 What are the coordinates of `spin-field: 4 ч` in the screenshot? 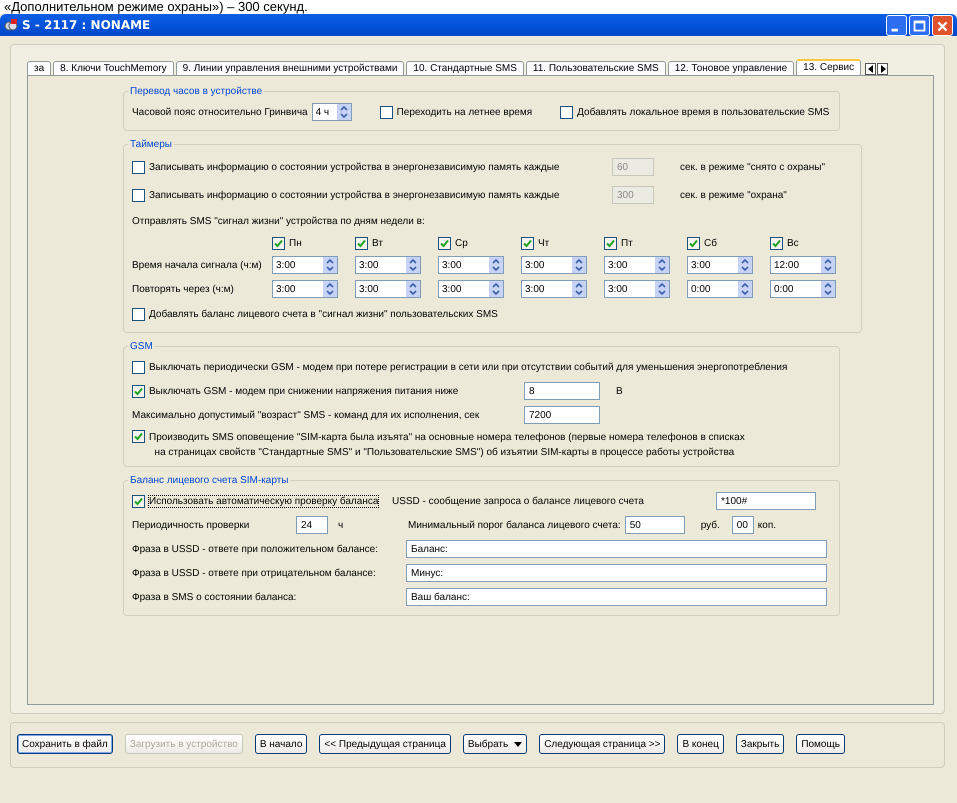 It's located at (332, 112).